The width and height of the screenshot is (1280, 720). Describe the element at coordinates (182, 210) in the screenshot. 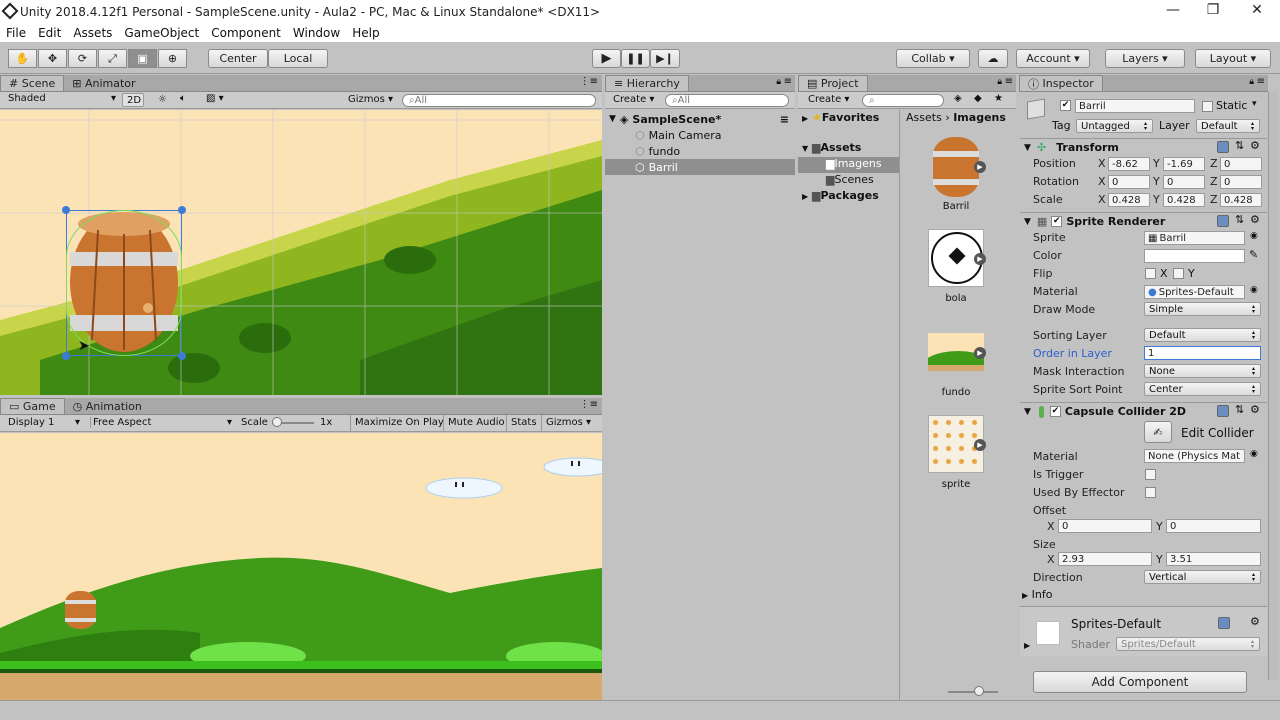

I see `selection-handle-tr` at that location.